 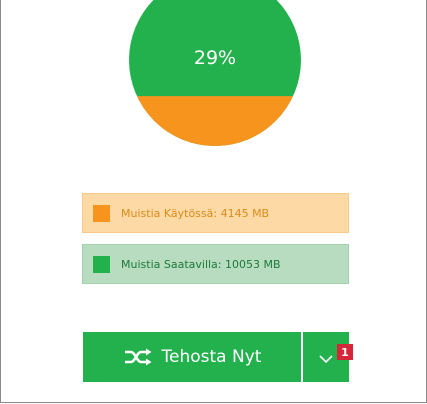 I want to click on legend-memory-used: Muistia Käytössä: 4145 MB, so click(x=215, y=213).